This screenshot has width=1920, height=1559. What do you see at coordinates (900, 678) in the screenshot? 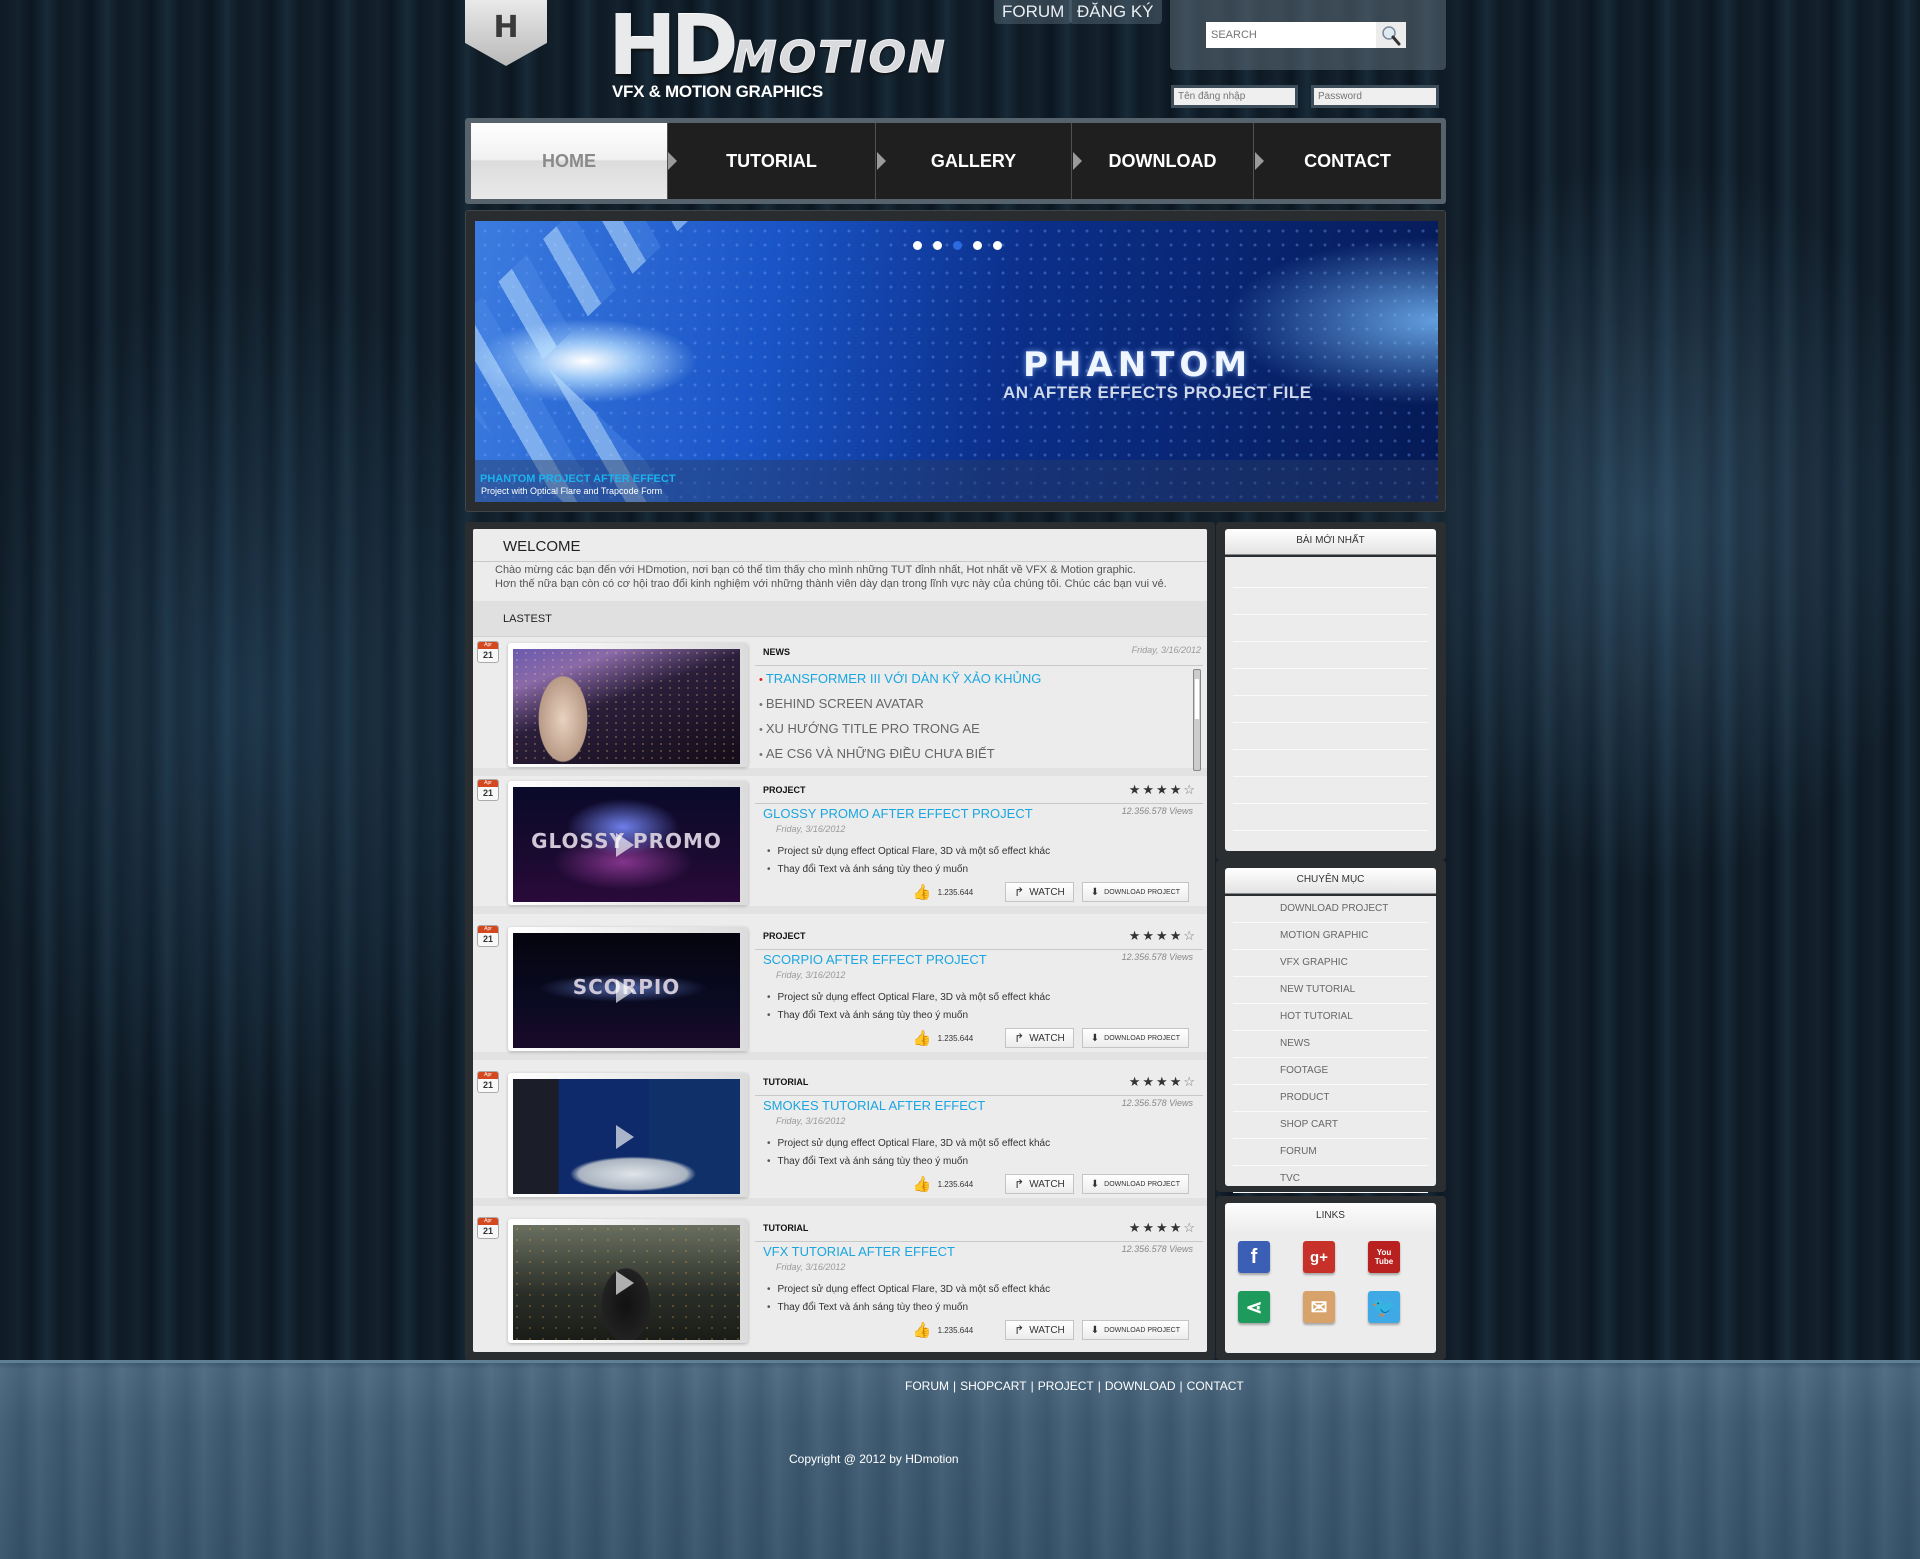
I see `news-item: TRANSFORMER III VỚI DÀN KỸ XẢO KHỦNG` at bounding box center [900, 678].